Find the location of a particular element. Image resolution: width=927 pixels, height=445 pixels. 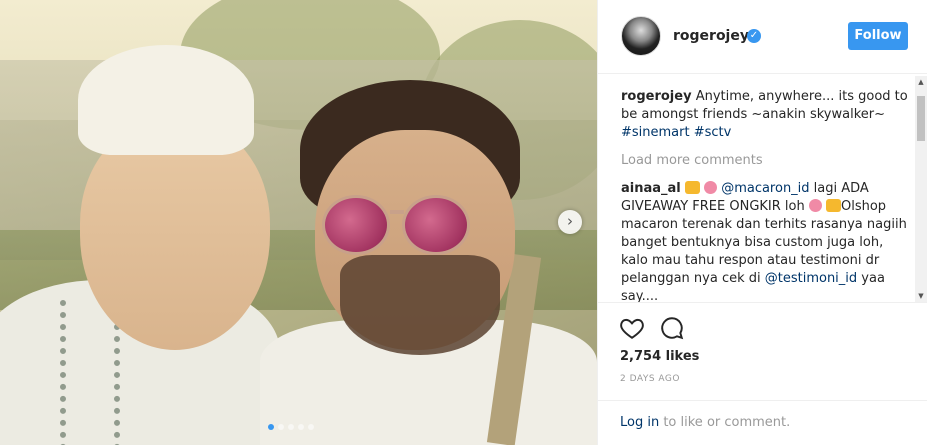

heart-icon is located at coordinates (632, 328).